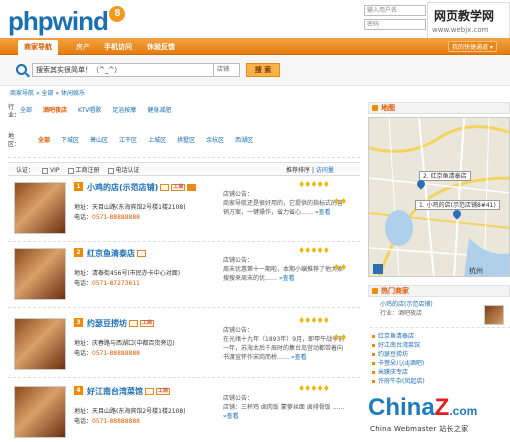 Image resolution: width=510 pixels, height=442 pixels. Describe the element at coordinates (161, 47) in the screenshot. I see `nav-item-feedback: 休验反馈` at that location.